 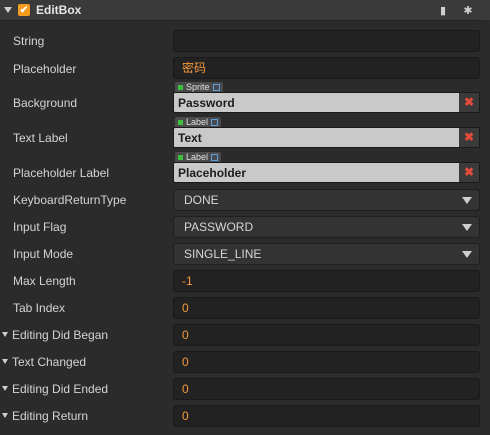 What do you see at coordinates (468, 10) in the screenshot?
I see `gear-icon: ✱` at bounding box center [468, 10].